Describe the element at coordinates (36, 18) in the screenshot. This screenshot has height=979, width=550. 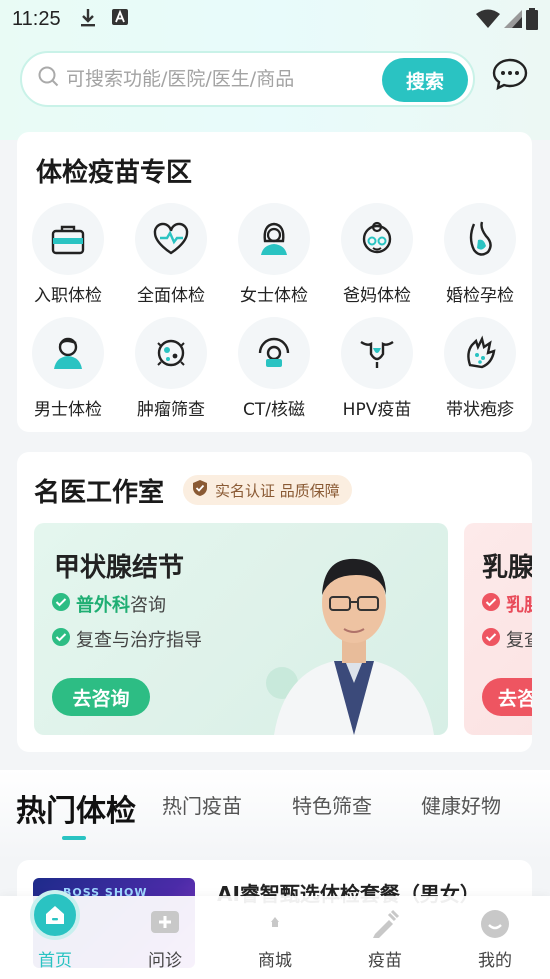
I see `status-time: 11:25` at that location.